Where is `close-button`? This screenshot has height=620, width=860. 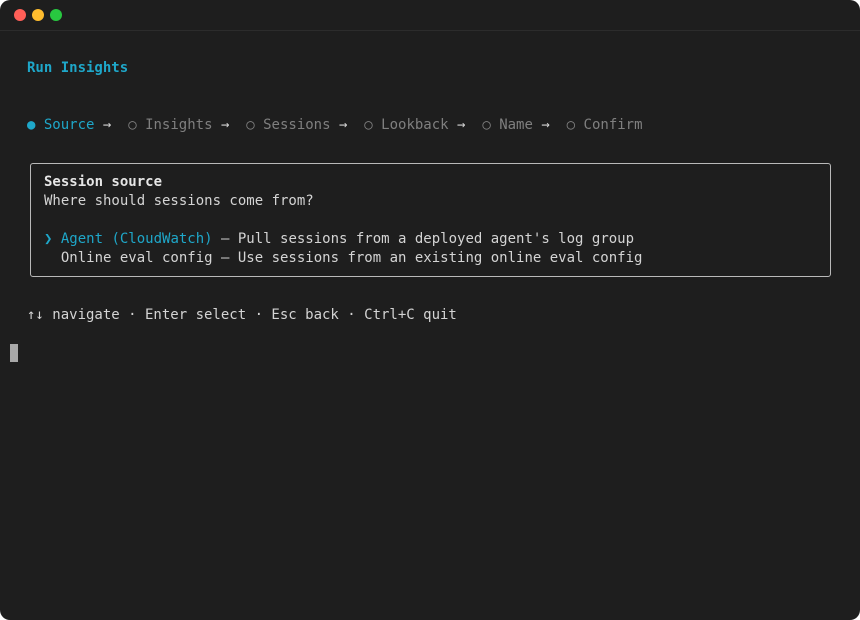 close-button is located at coordinates (20, 15).